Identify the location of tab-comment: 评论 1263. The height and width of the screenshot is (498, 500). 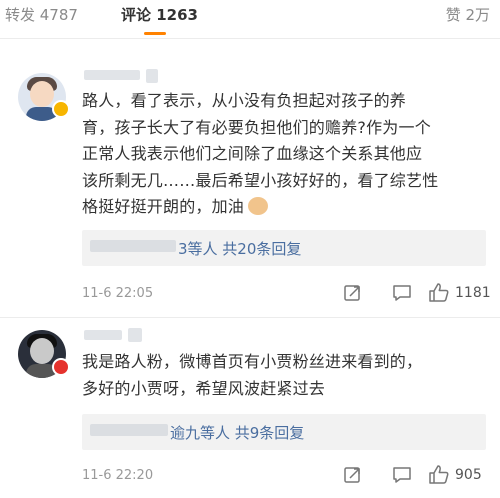
(159, 14).